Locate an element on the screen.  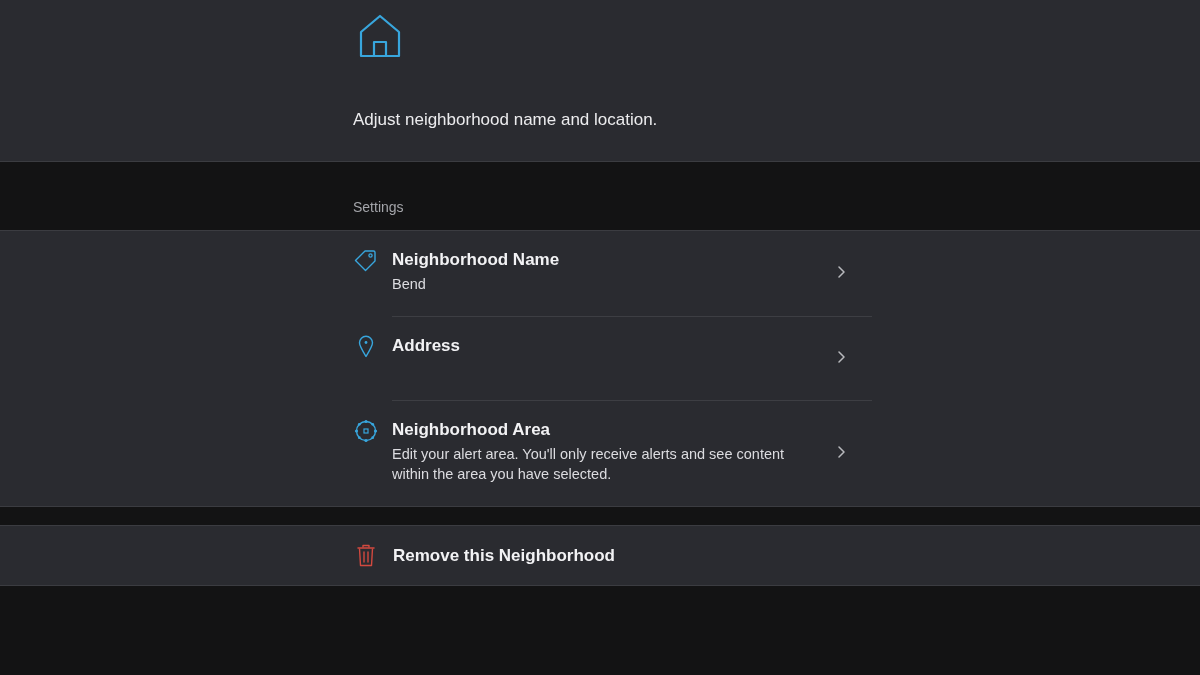
location-pin-icon is located at coordinates (366, 346).